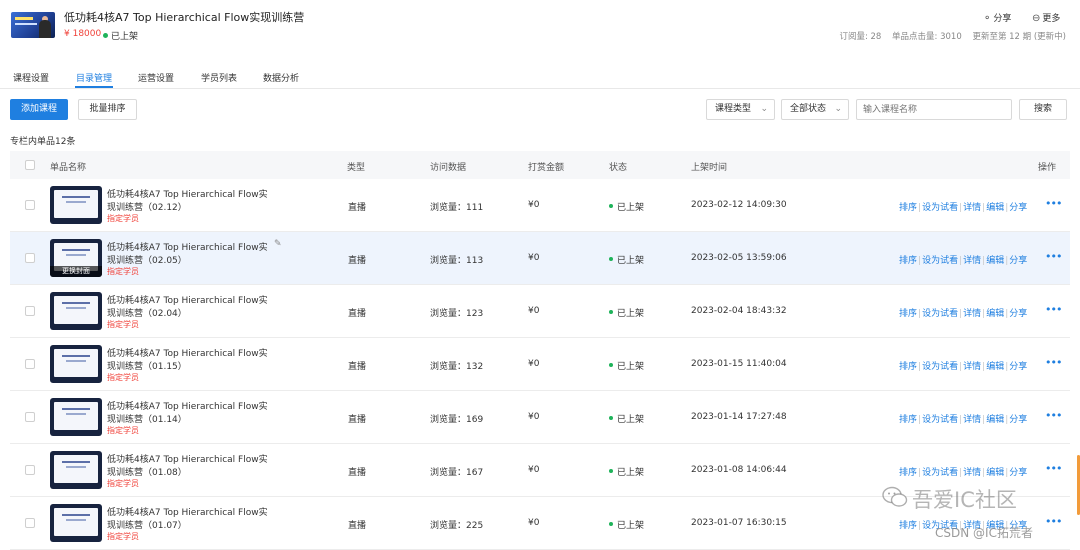 Image resolution: width=1080 pixels, height=550 pixels. I want to click on tab-student-list: 学员列表, so click(219, 77).